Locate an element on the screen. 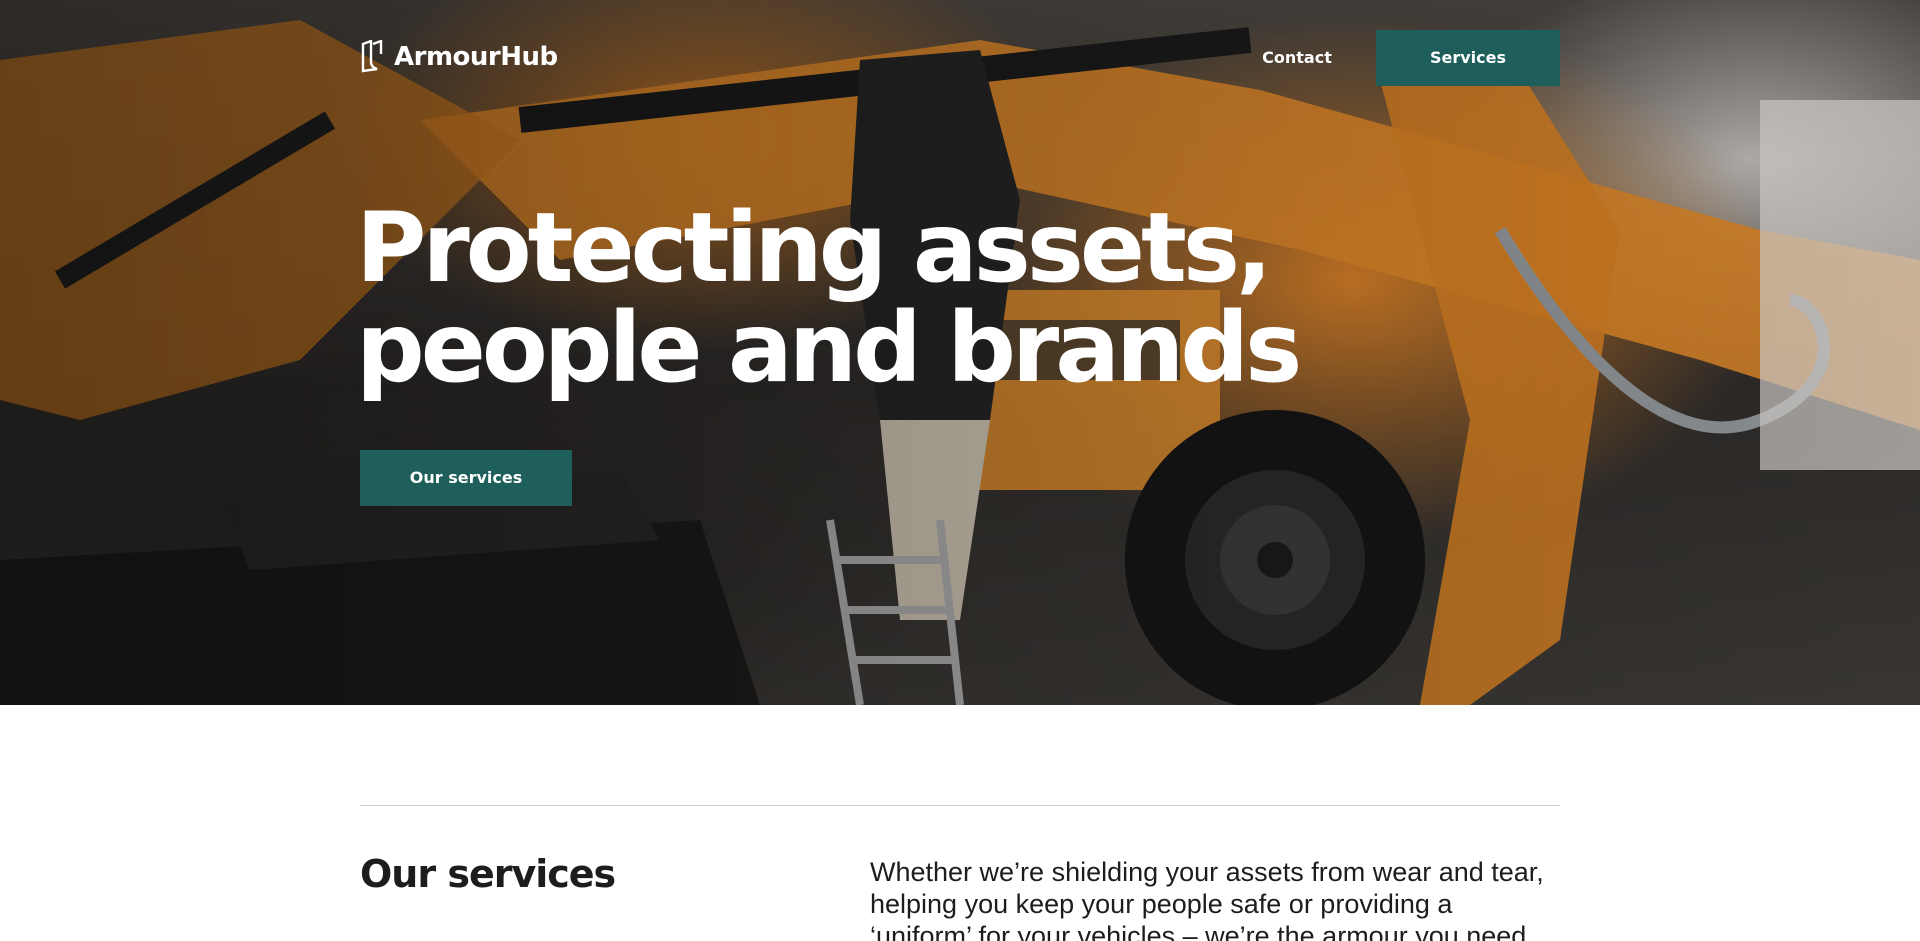 This screenshot has width=1920, height=941. nav-services-button: Services is located at coordinates (1468, 58).